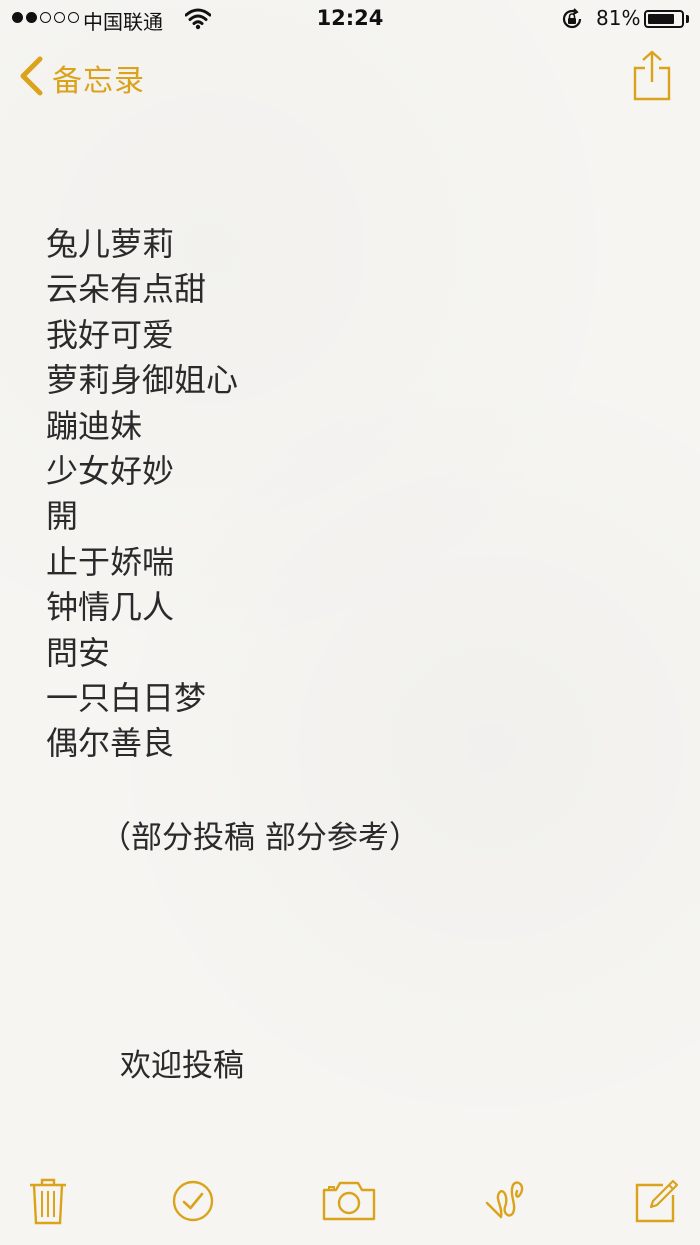 Image resolution: width=700 pixels, height=1245 pixels. I want to click on checkmark-circle-icon, so click(193, 1203).